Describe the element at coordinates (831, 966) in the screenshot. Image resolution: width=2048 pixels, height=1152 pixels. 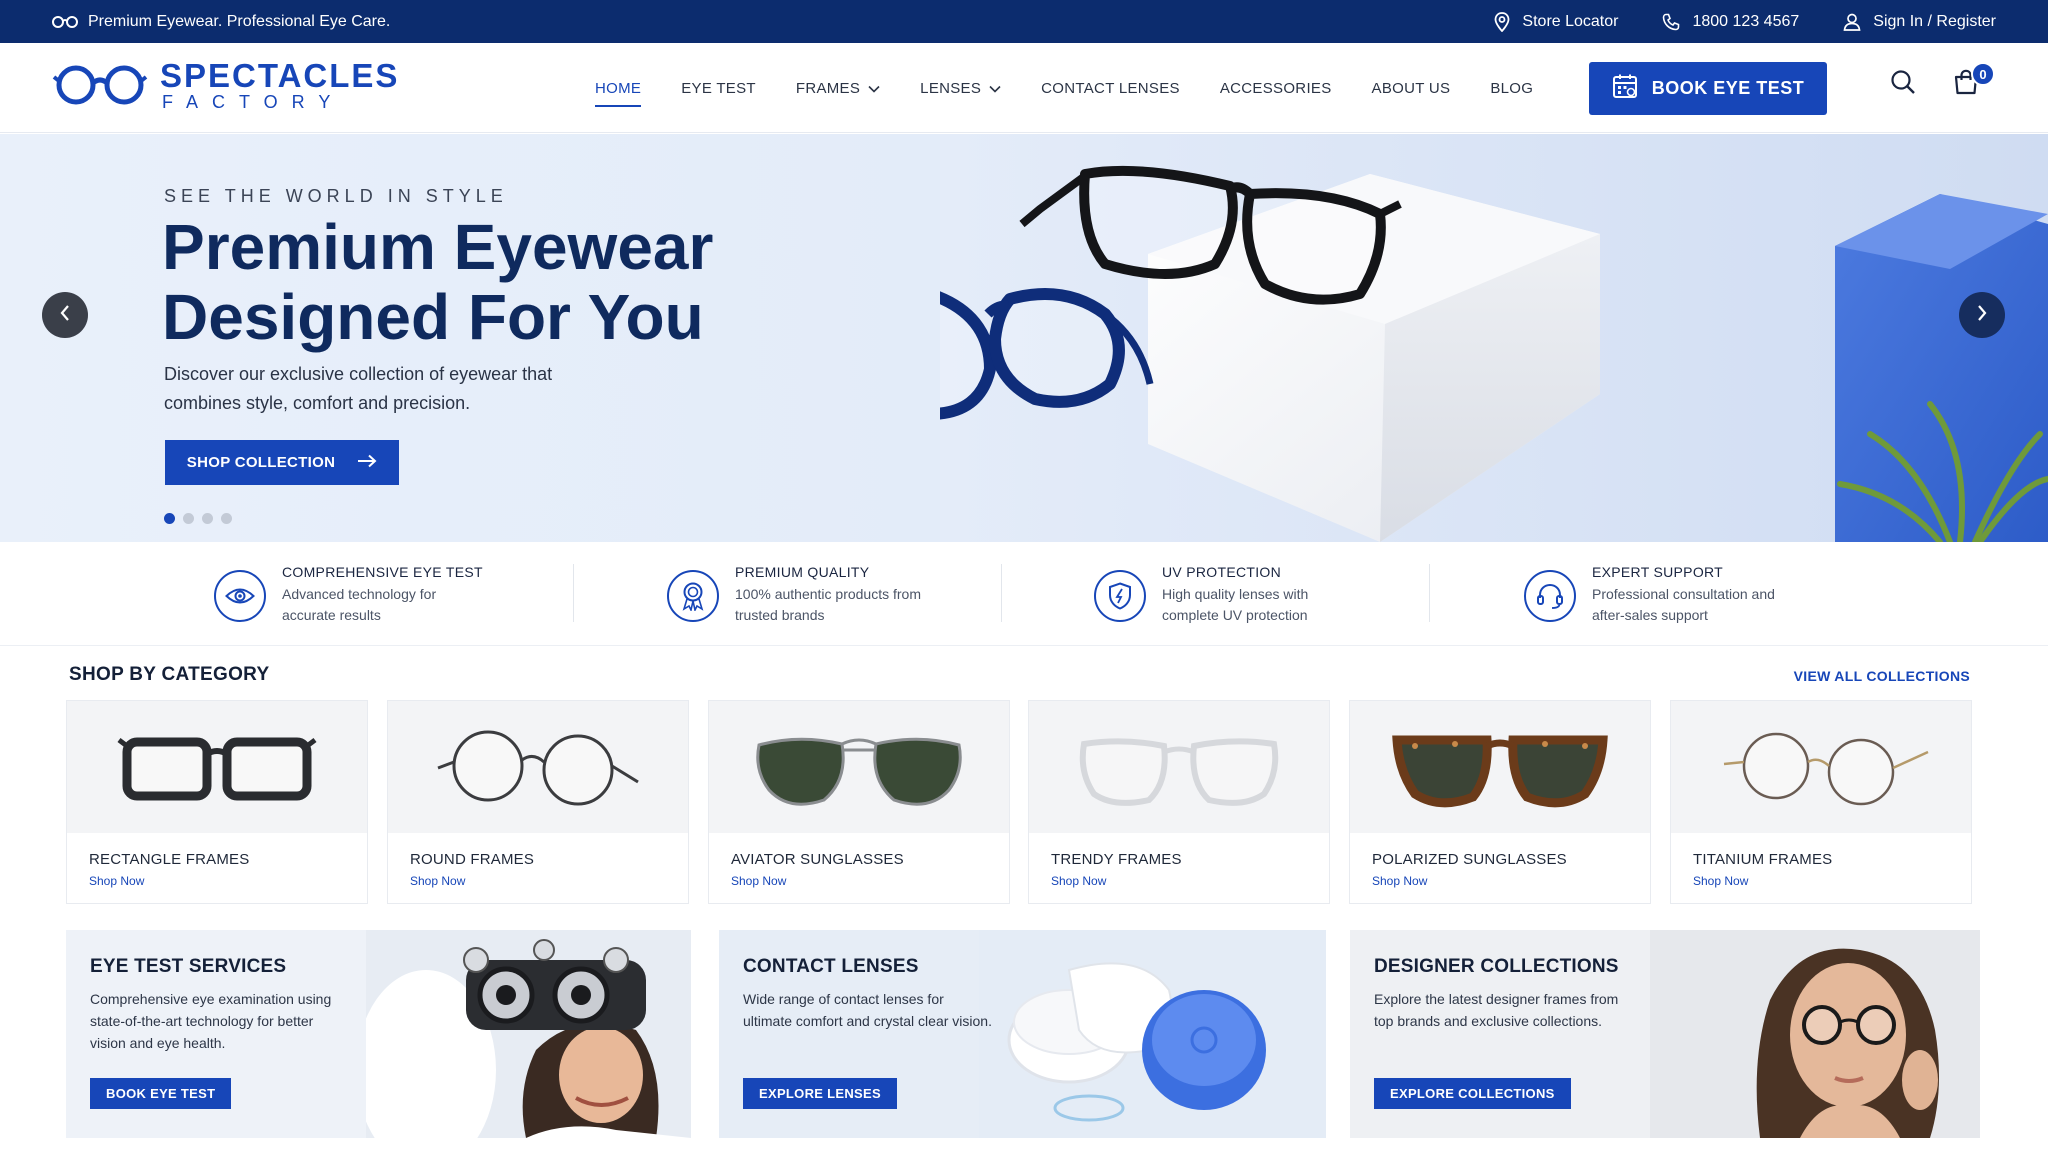
I see `promo-title: CONTACT LENSES` at that location.